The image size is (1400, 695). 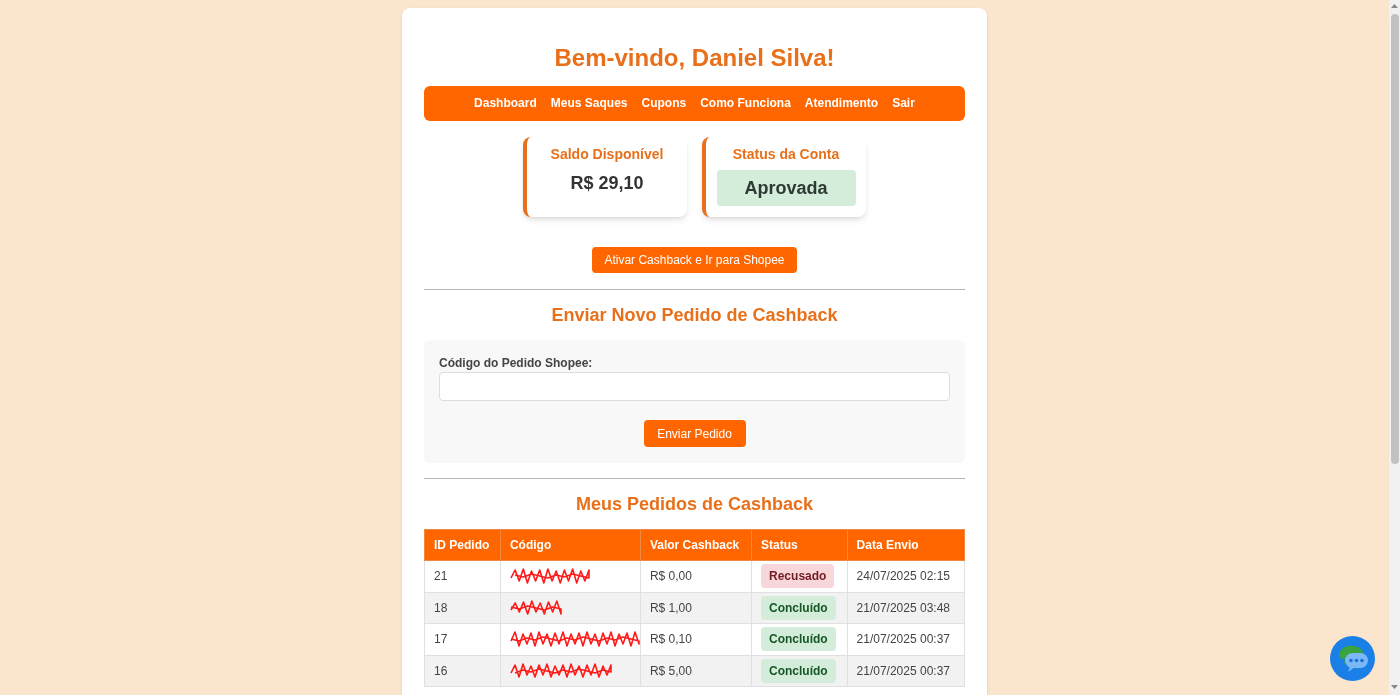 What do you see at coordinates (745, 103) in the screenshot?
I see `nav-link: Como Funciona` at bounding box center [745, 103].